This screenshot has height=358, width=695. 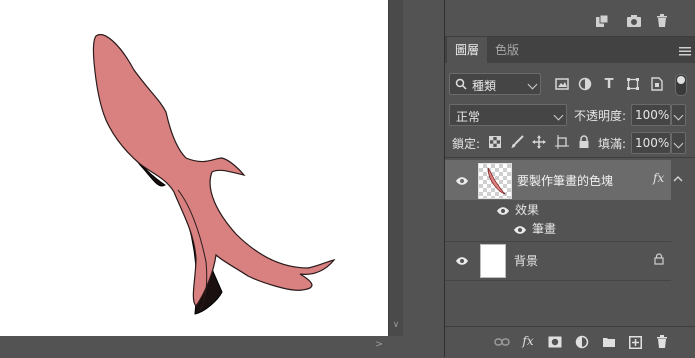 I want to click on filter-kind-label: 種類, so click(x=484, y=86).